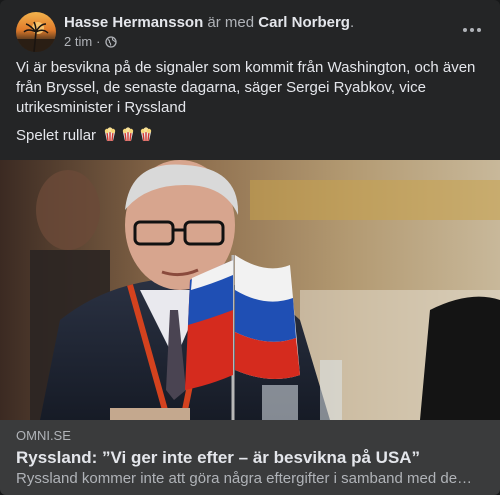 The height and width of the screenshot is (495, 500). I want to click on author-line: Hasse Hermansson är med Carl Norberg., so click(209, 23).